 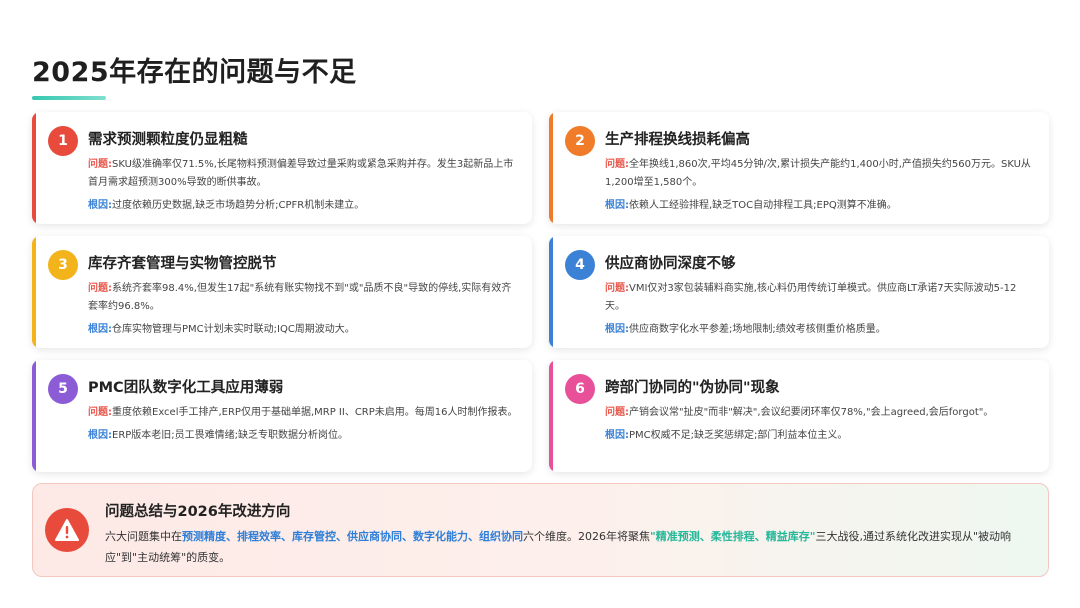 What do you see at coordinates (580, 265) in the screenshot?
I see `number-badge: 4` at bounding box center [580, 265].